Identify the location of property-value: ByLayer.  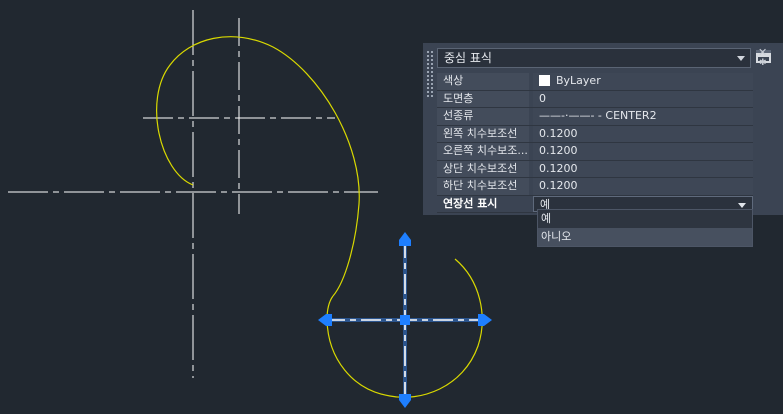
(643, 81).